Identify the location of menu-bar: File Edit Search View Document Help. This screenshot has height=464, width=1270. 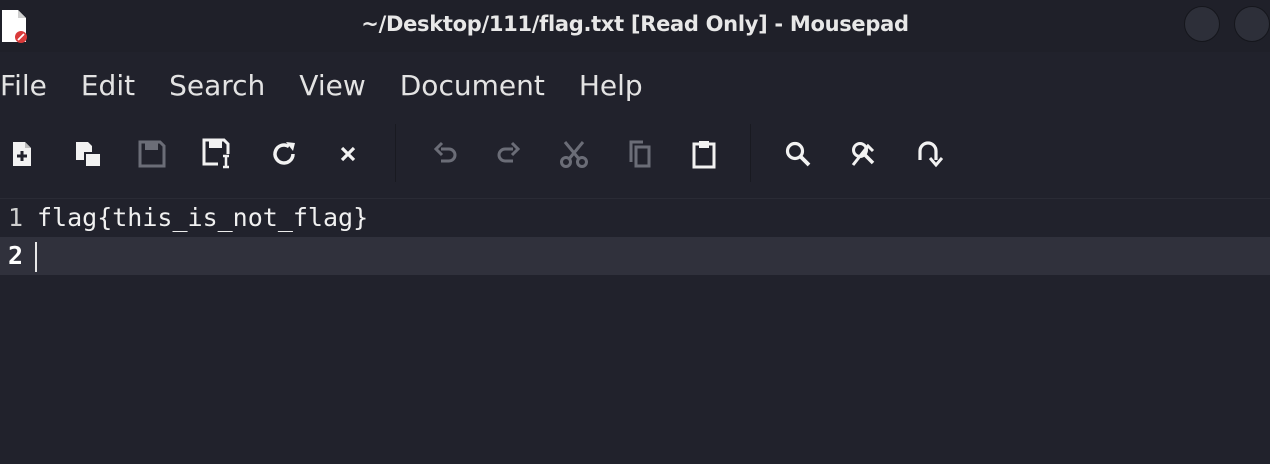
(635, 86).